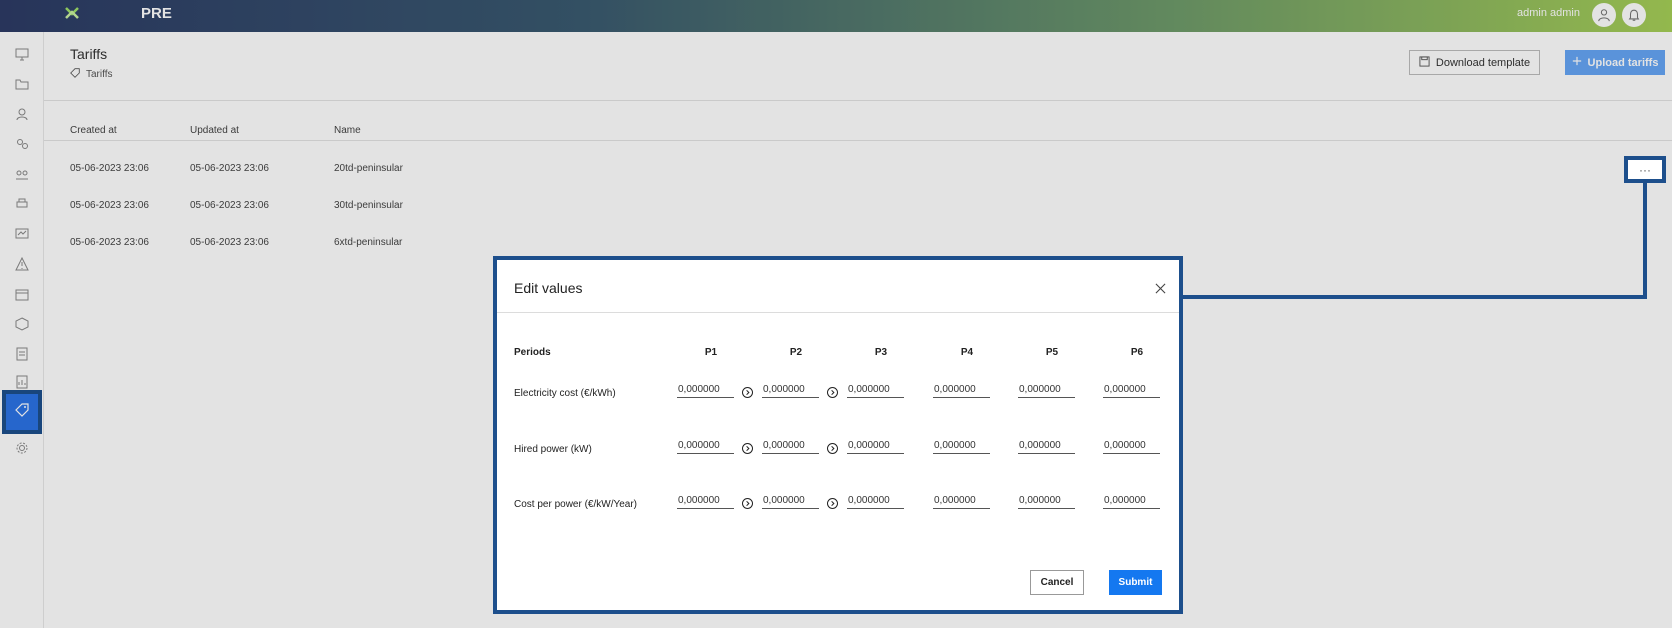 The image size is (1672, 628). Describe the element at coordinates (1137, 352) in the screenshot. I see `period-header-p6: P6` at that location.